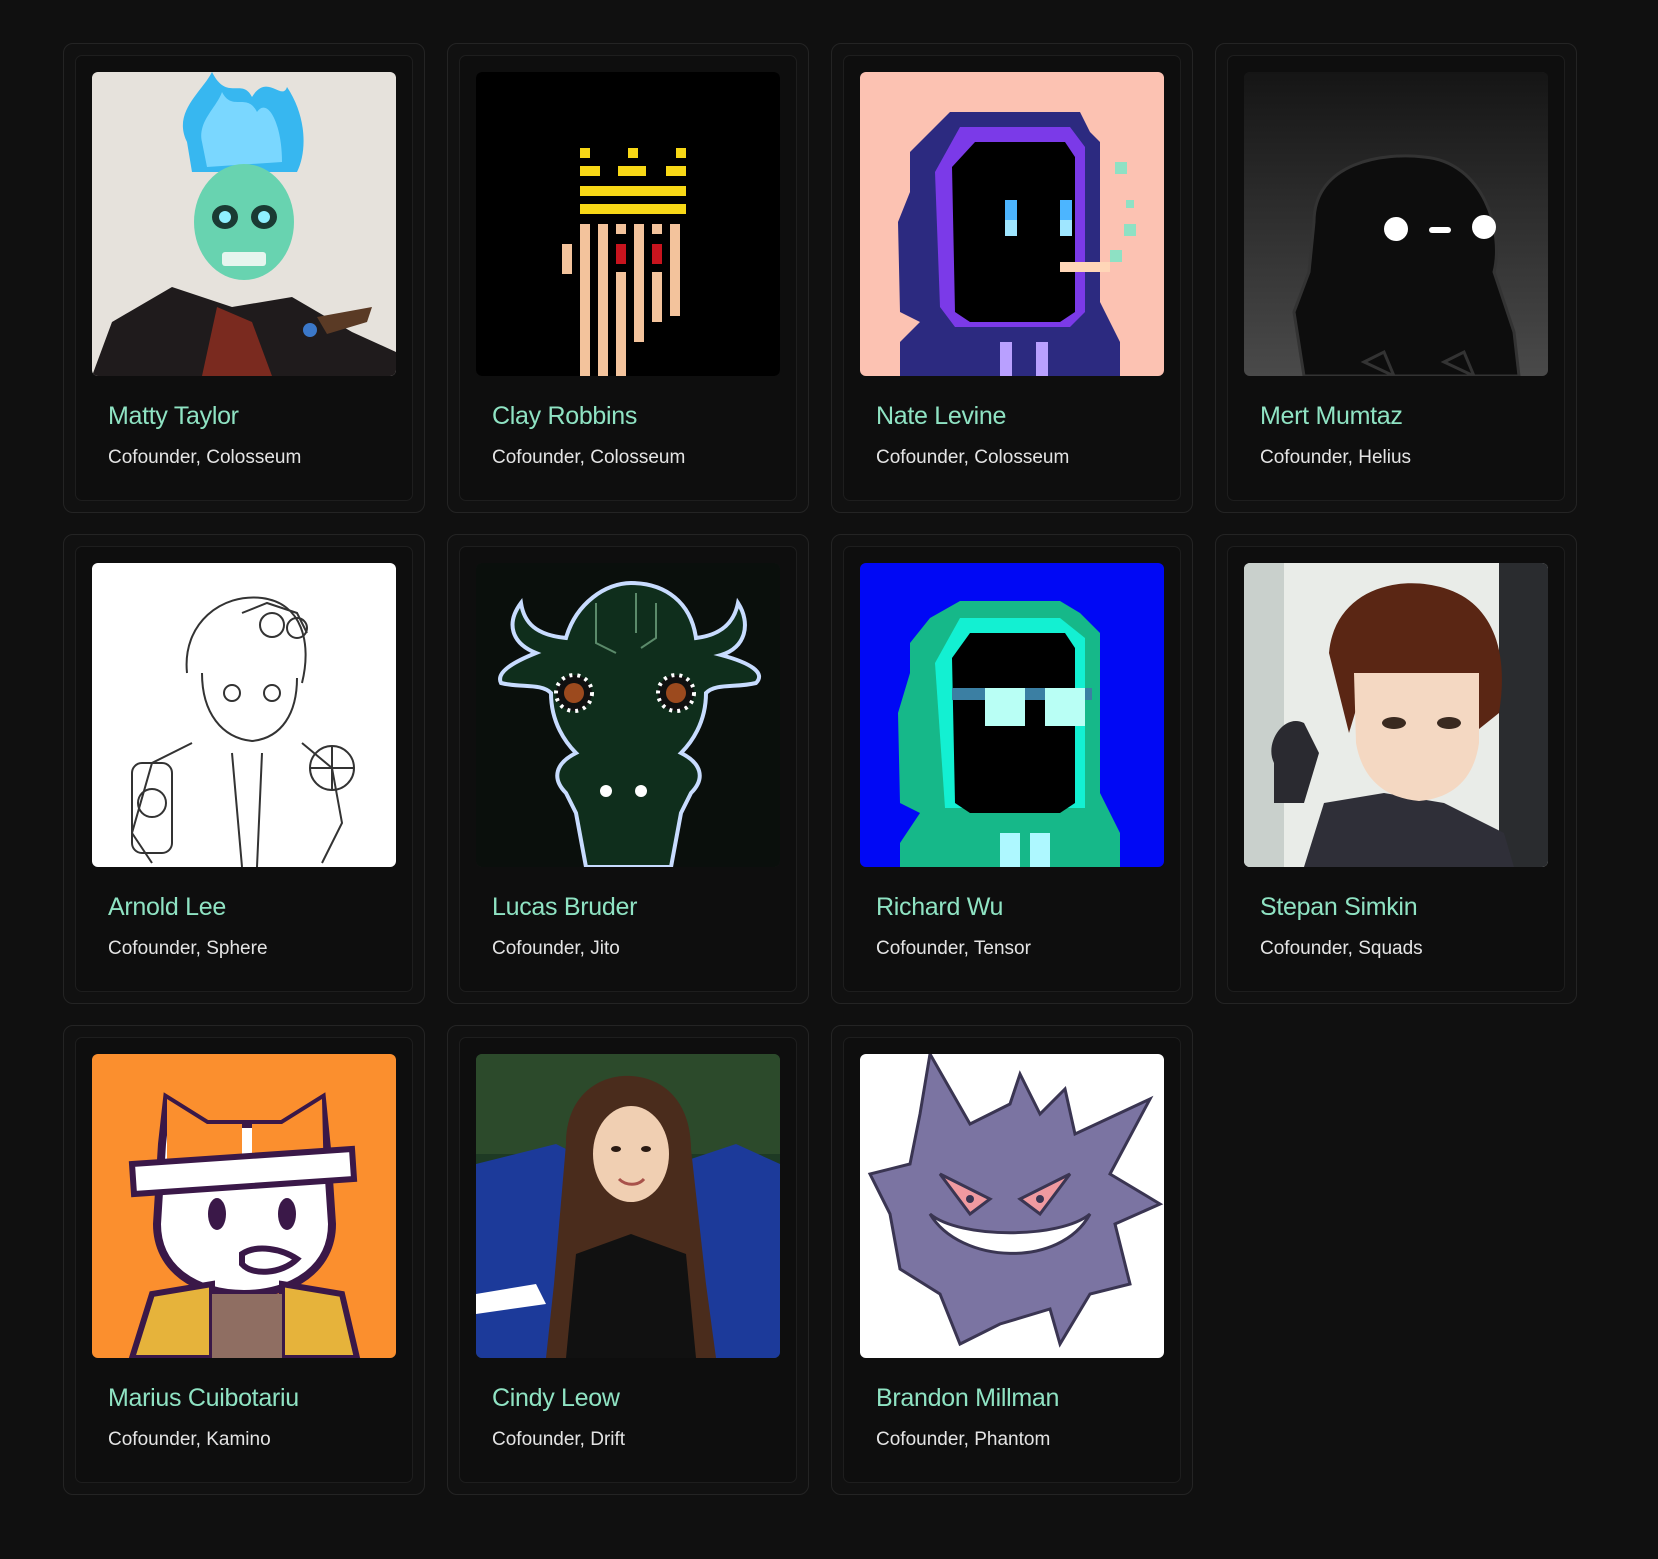 The image size is (1658, 1559). What do you see at coordinates (628, 224) in the screenshot?
I see `pixel-crown-avatar` at bounding box center [628, 224].